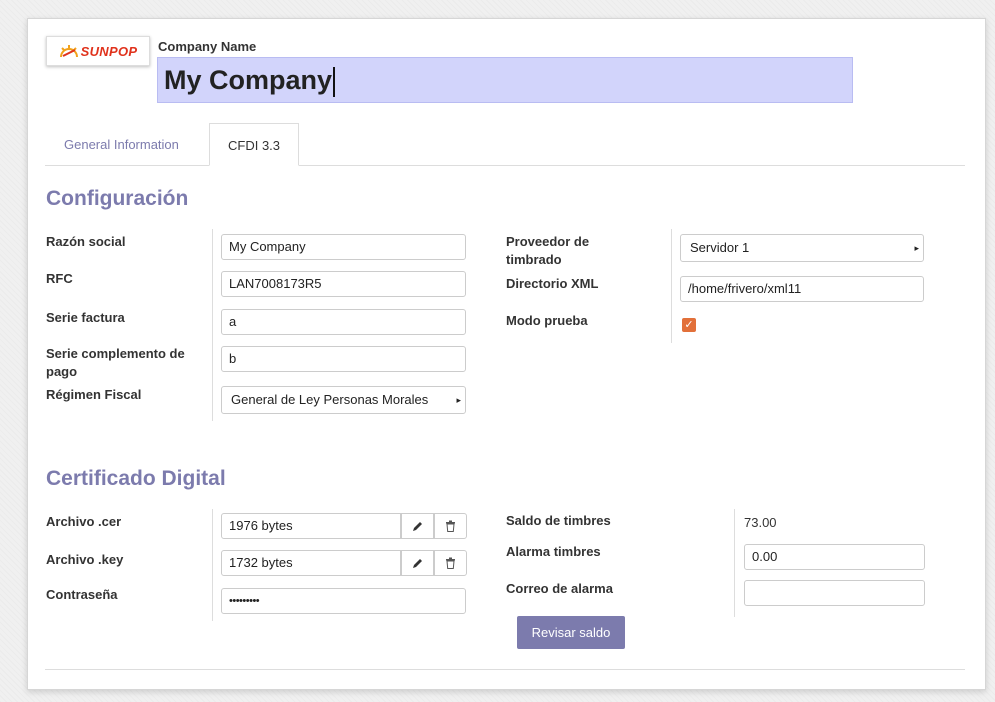  I want to click on rfc-label: RFC, so click(59, 278).